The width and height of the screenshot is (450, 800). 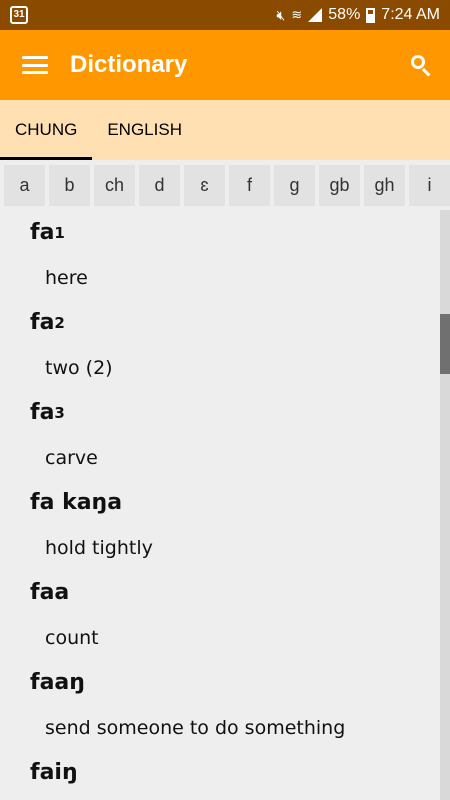 What do you see at coordinates (99, 547) in the screenshot?
I see `definition: hold tightly` at bounding box center [99, 547].